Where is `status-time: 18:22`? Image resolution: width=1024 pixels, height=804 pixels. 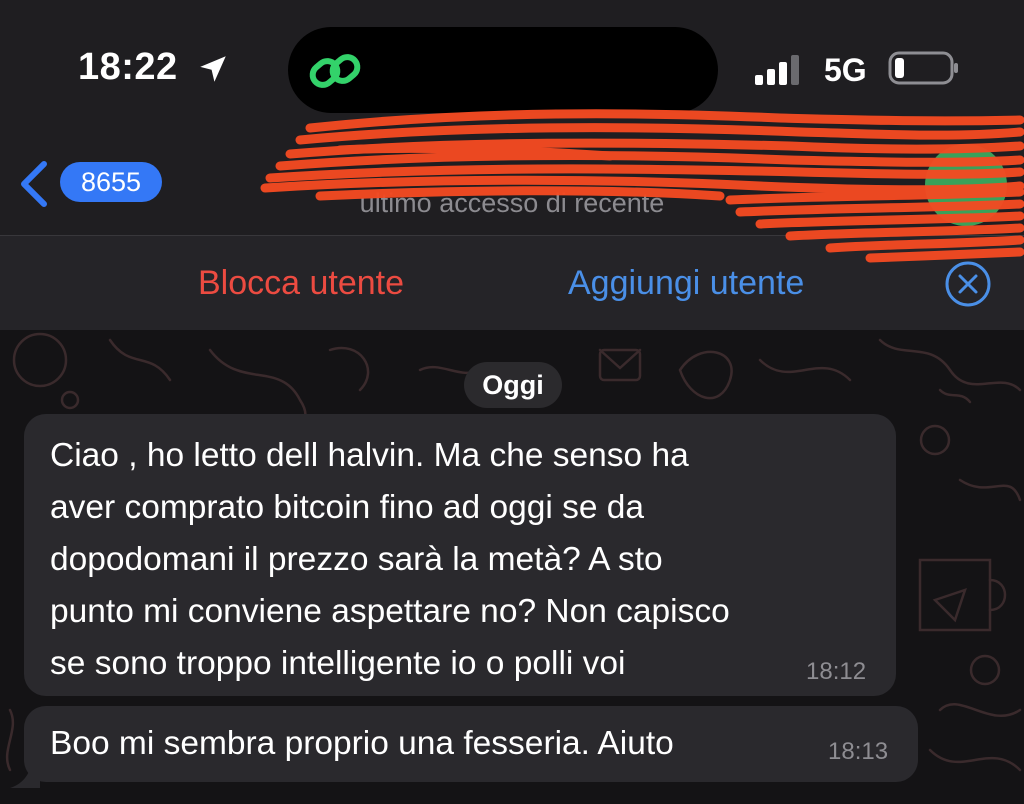
status-time: 18:22 is located at coordinates (128, 67).